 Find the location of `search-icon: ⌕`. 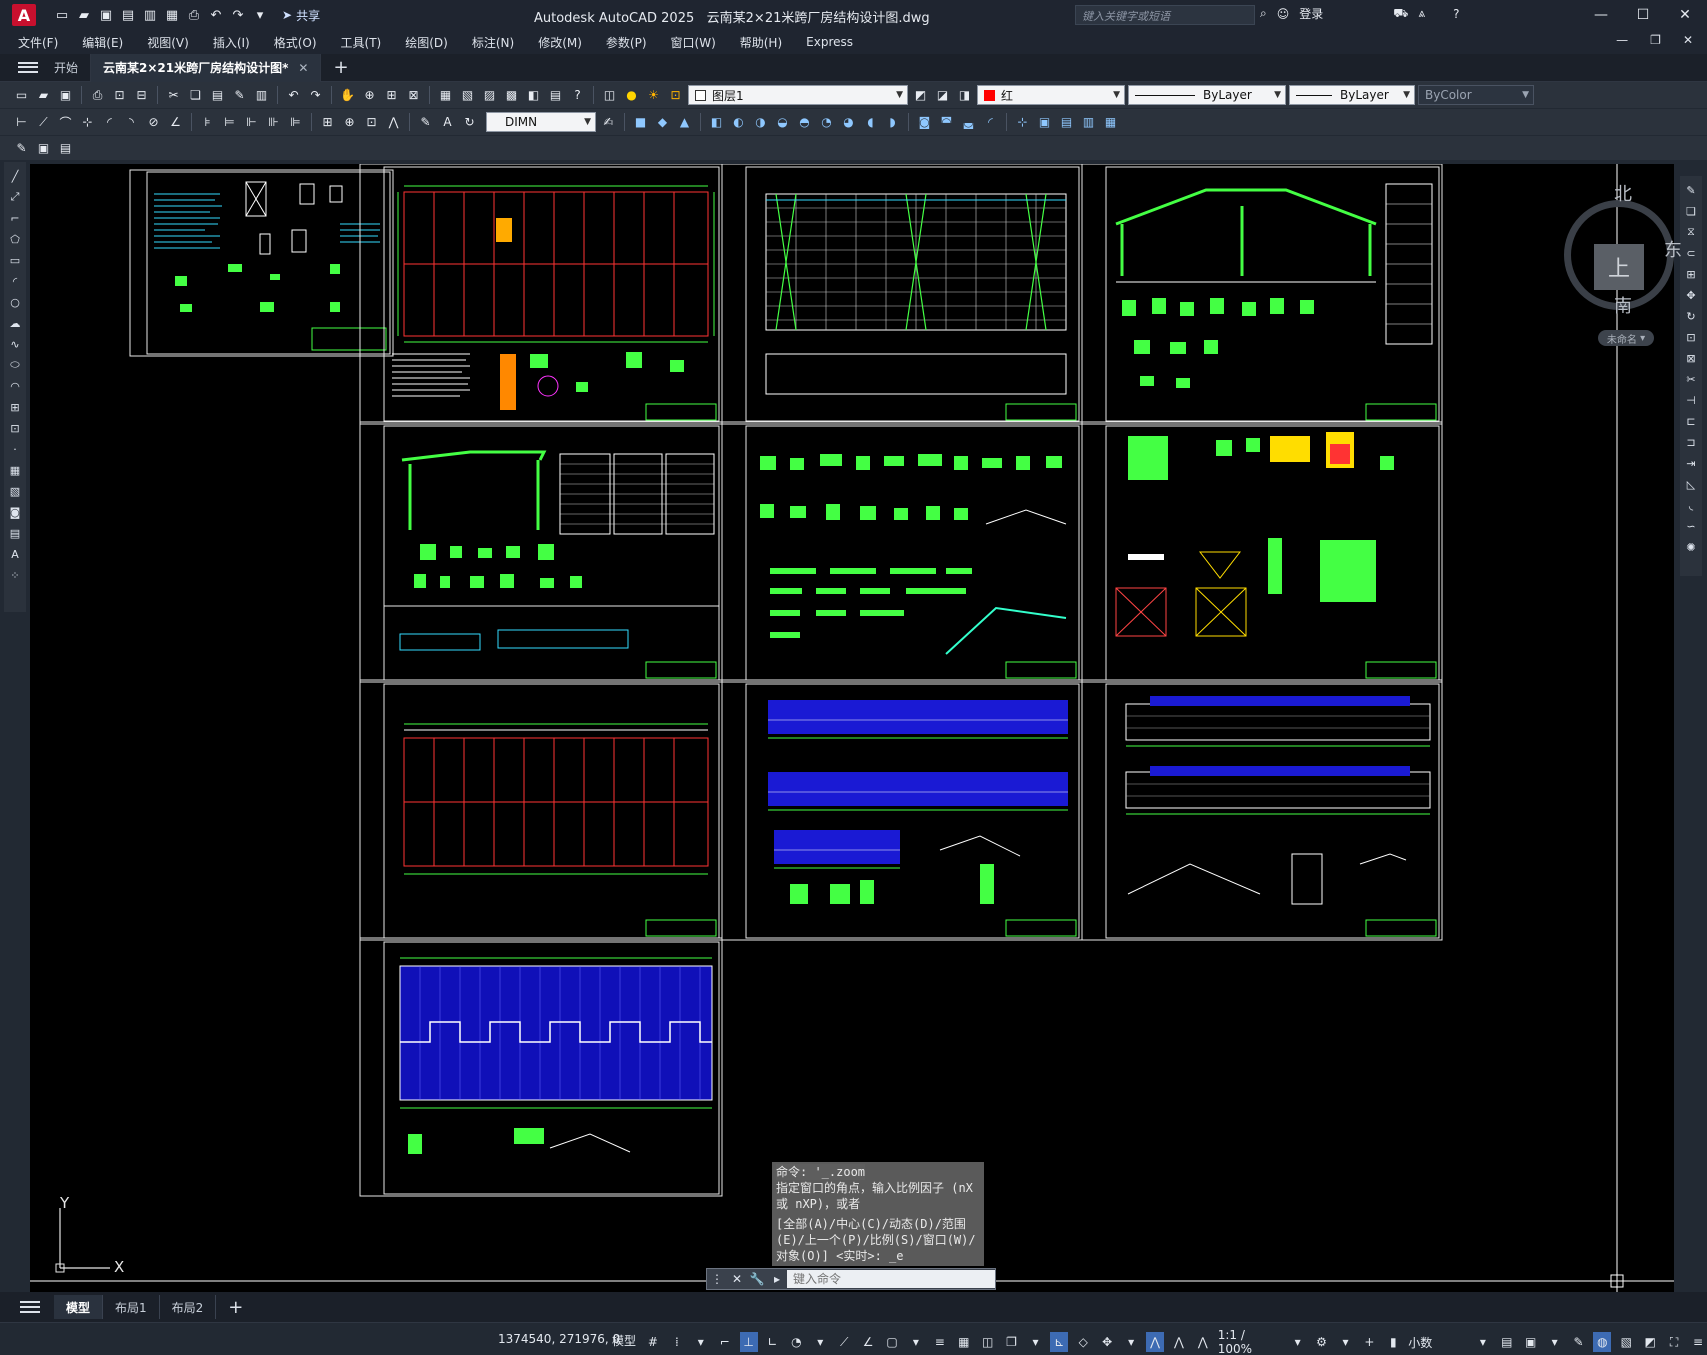

search-icon: ⌕ is located at coordinates (1263, 13).